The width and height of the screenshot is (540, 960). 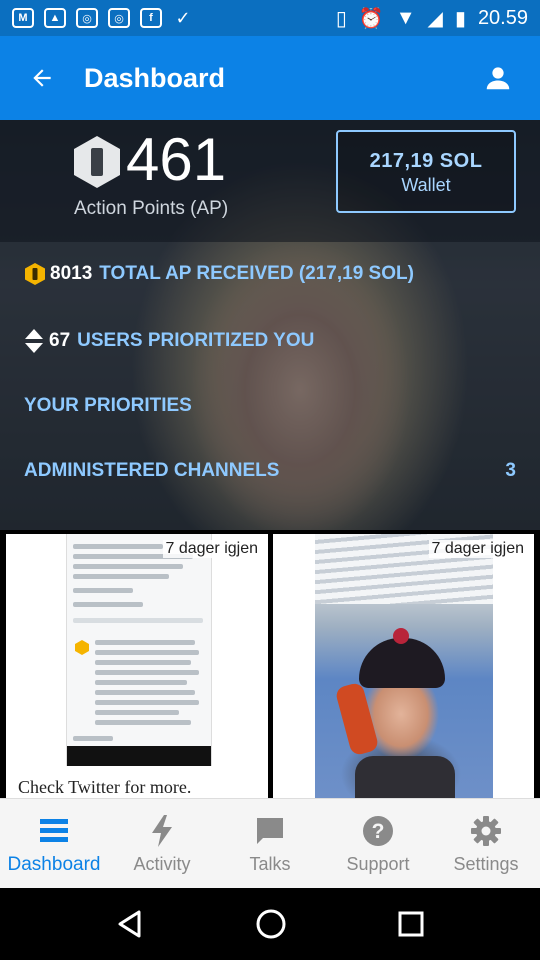 I want to click on administered-channels-link: ADMINISTERED CHANNELS, so click(x=151, y=471).